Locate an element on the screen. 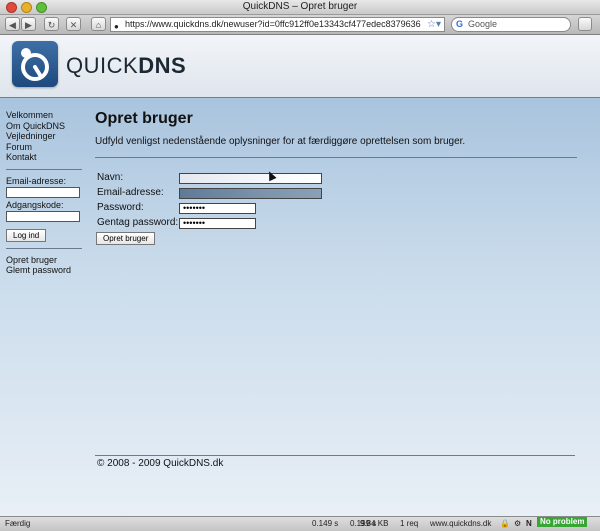 The height and width of the screenshot is (531, 600). gear-icon: ⚙ is located at coordinates (517, 524).